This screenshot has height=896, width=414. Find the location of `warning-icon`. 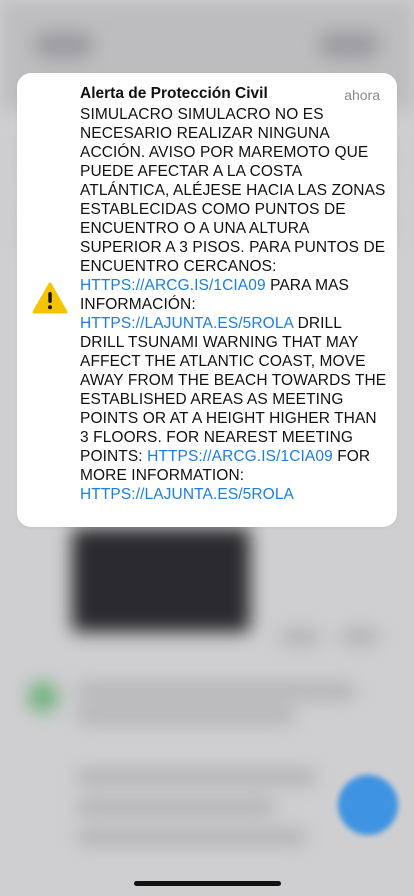

warning-icon is located at coordinates (50, 298).